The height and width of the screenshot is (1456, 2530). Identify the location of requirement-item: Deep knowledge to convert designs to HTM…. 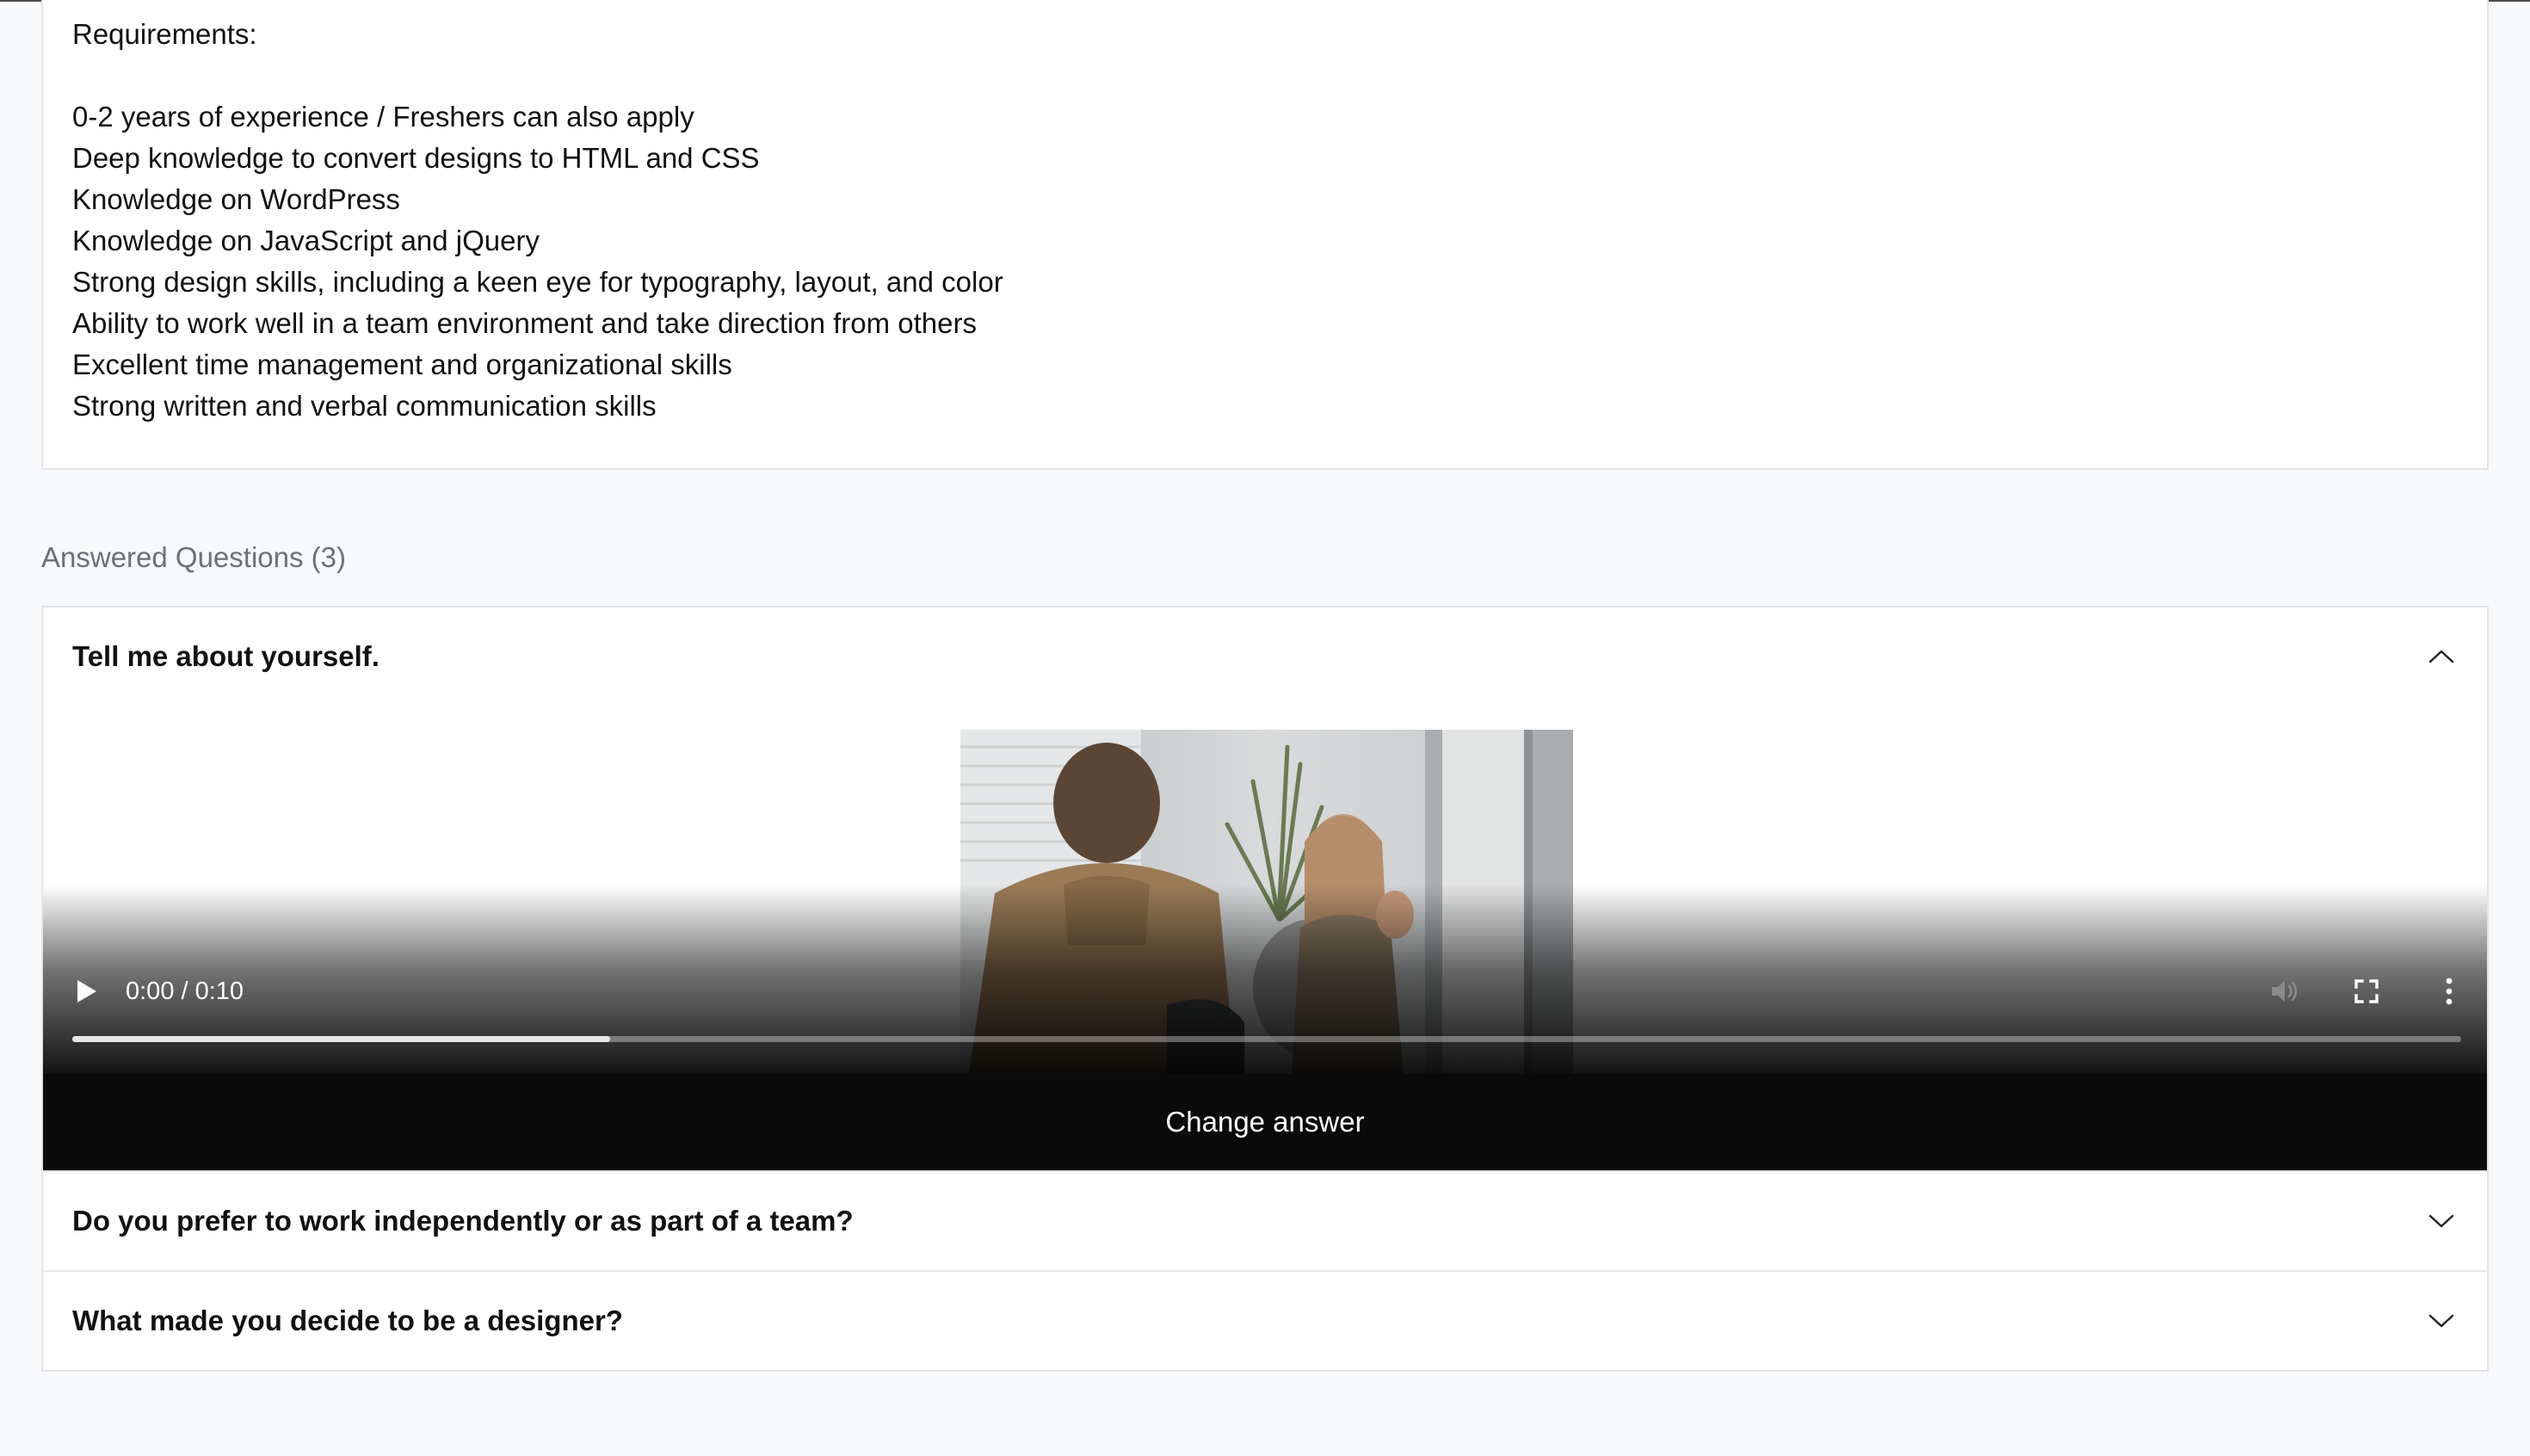
(416, 158).